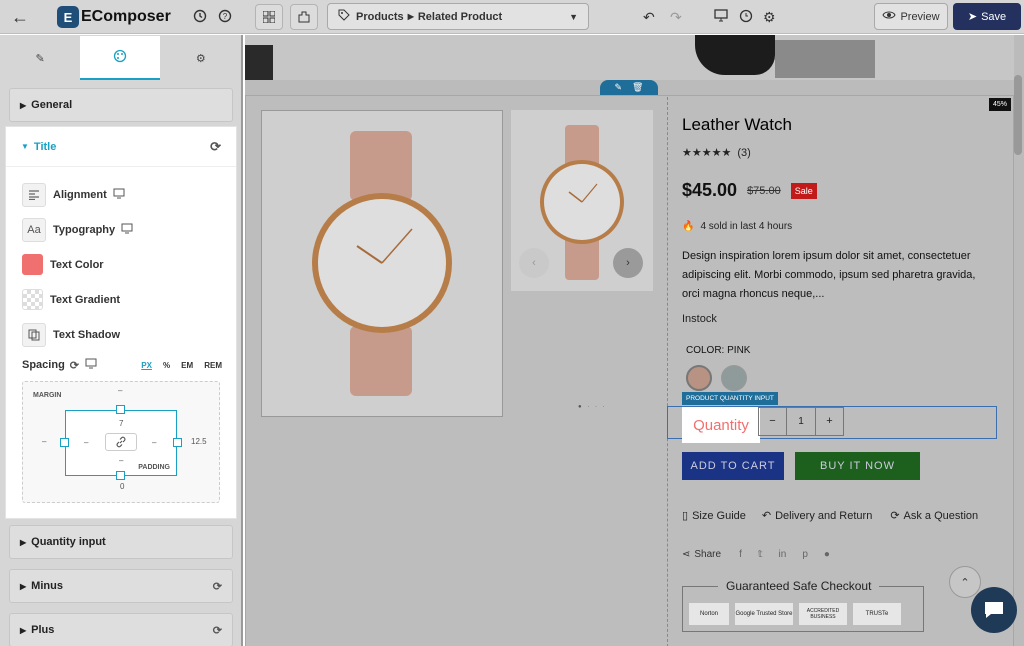  Describe the element at coordinates (44, 441) in the screenshot. I see `margin-left-value: –` at that location.